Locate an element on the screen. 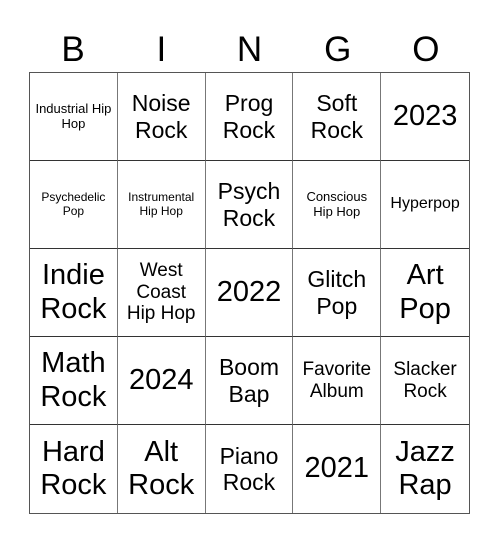 The image size is (500, 544). bingo-cell: Art Pop is located at coordinates (425, 293).